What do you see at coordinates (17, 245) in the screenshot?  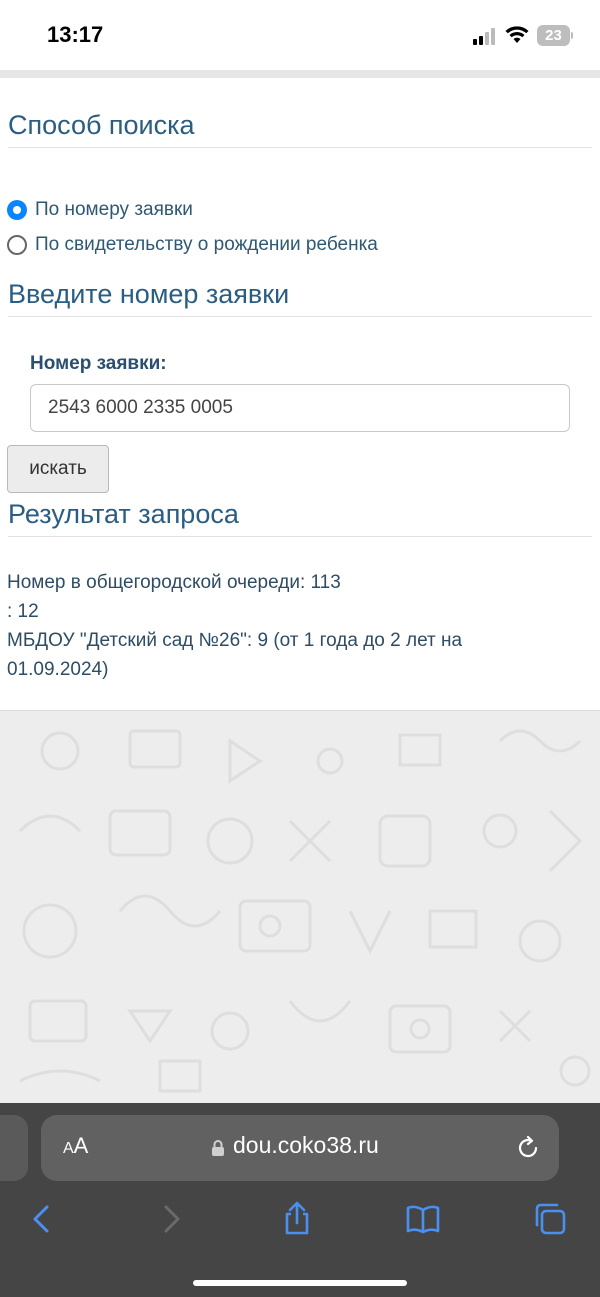 I see `radio-unchecked-icon` at bounding box center [17, 245].